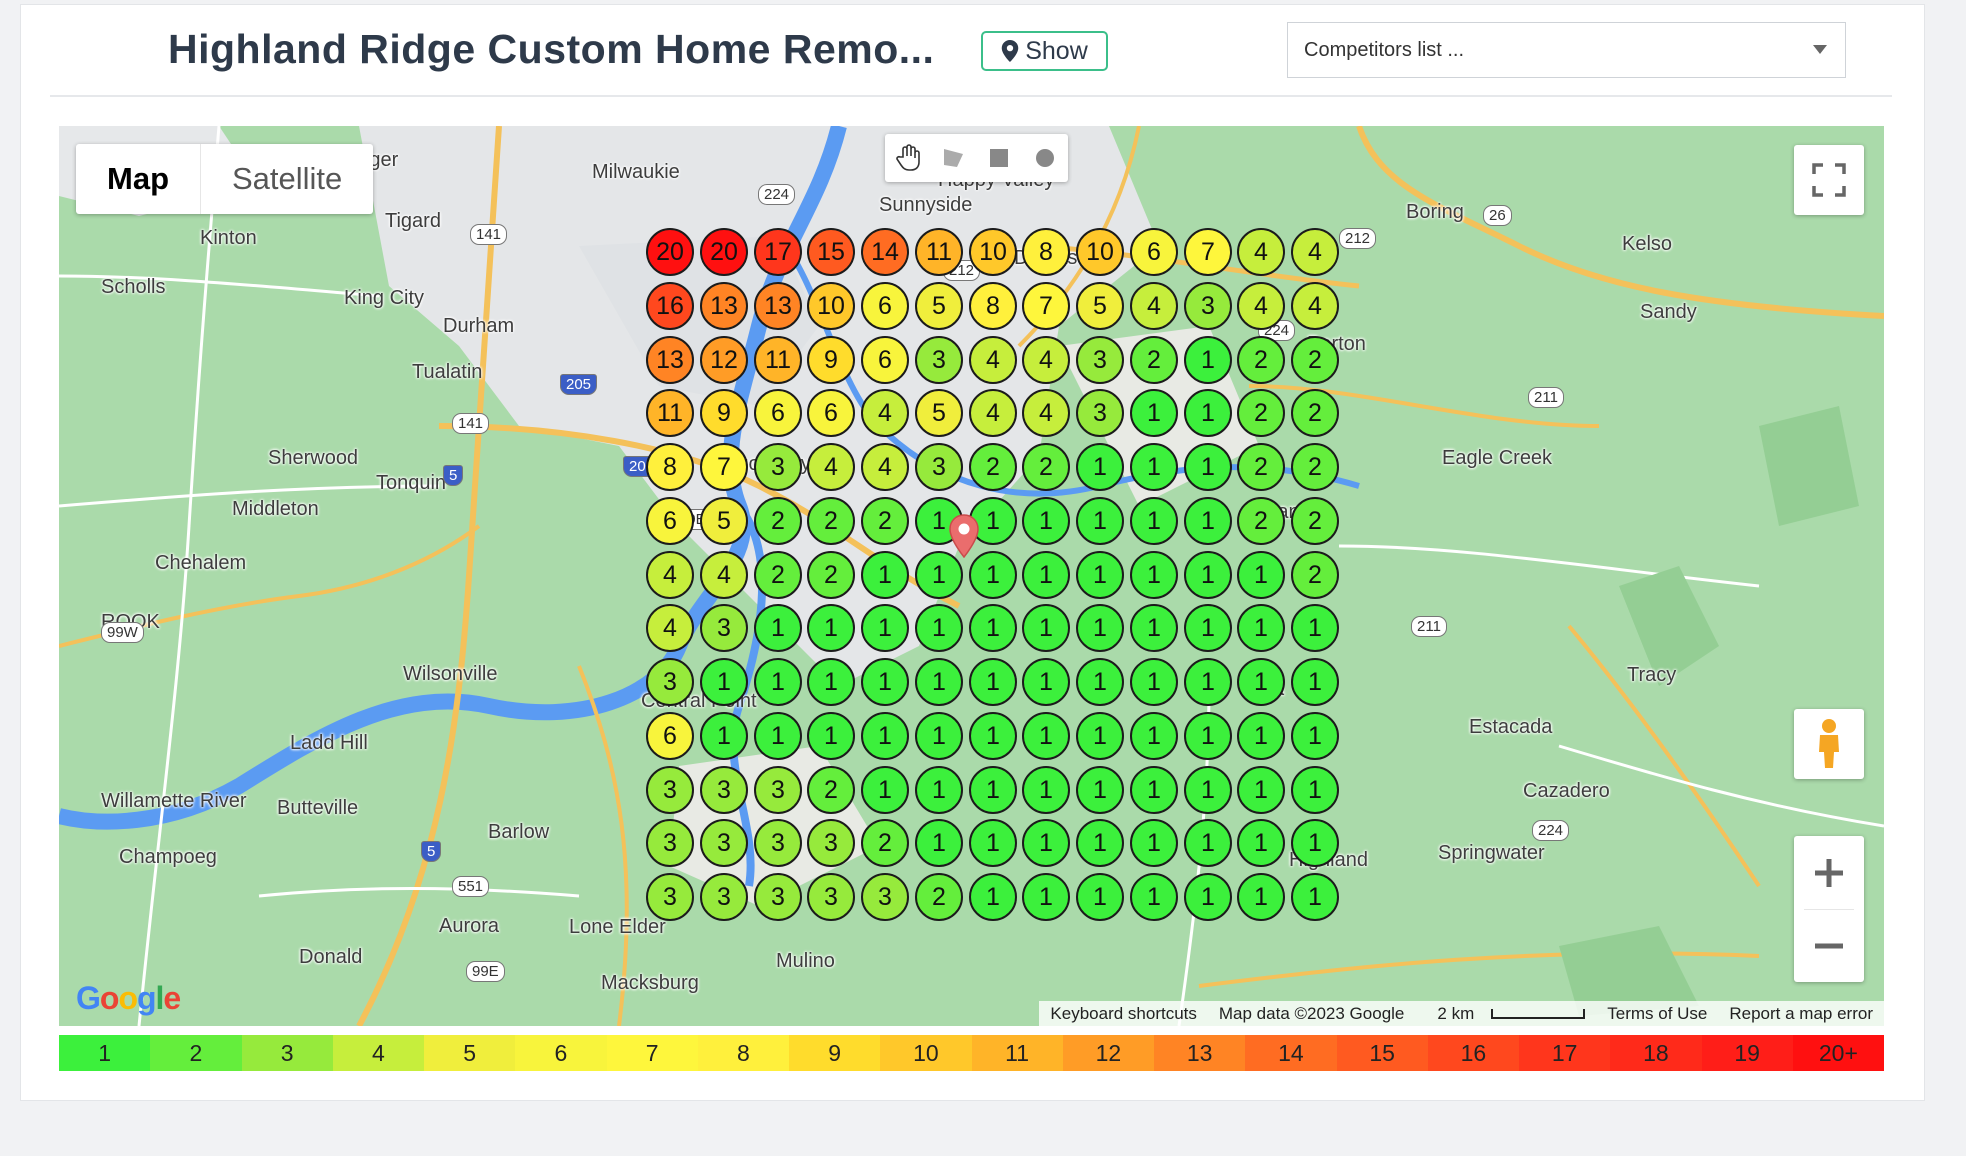  I want to click on map-type-satellite-button: Satellite, so click(287, 179).